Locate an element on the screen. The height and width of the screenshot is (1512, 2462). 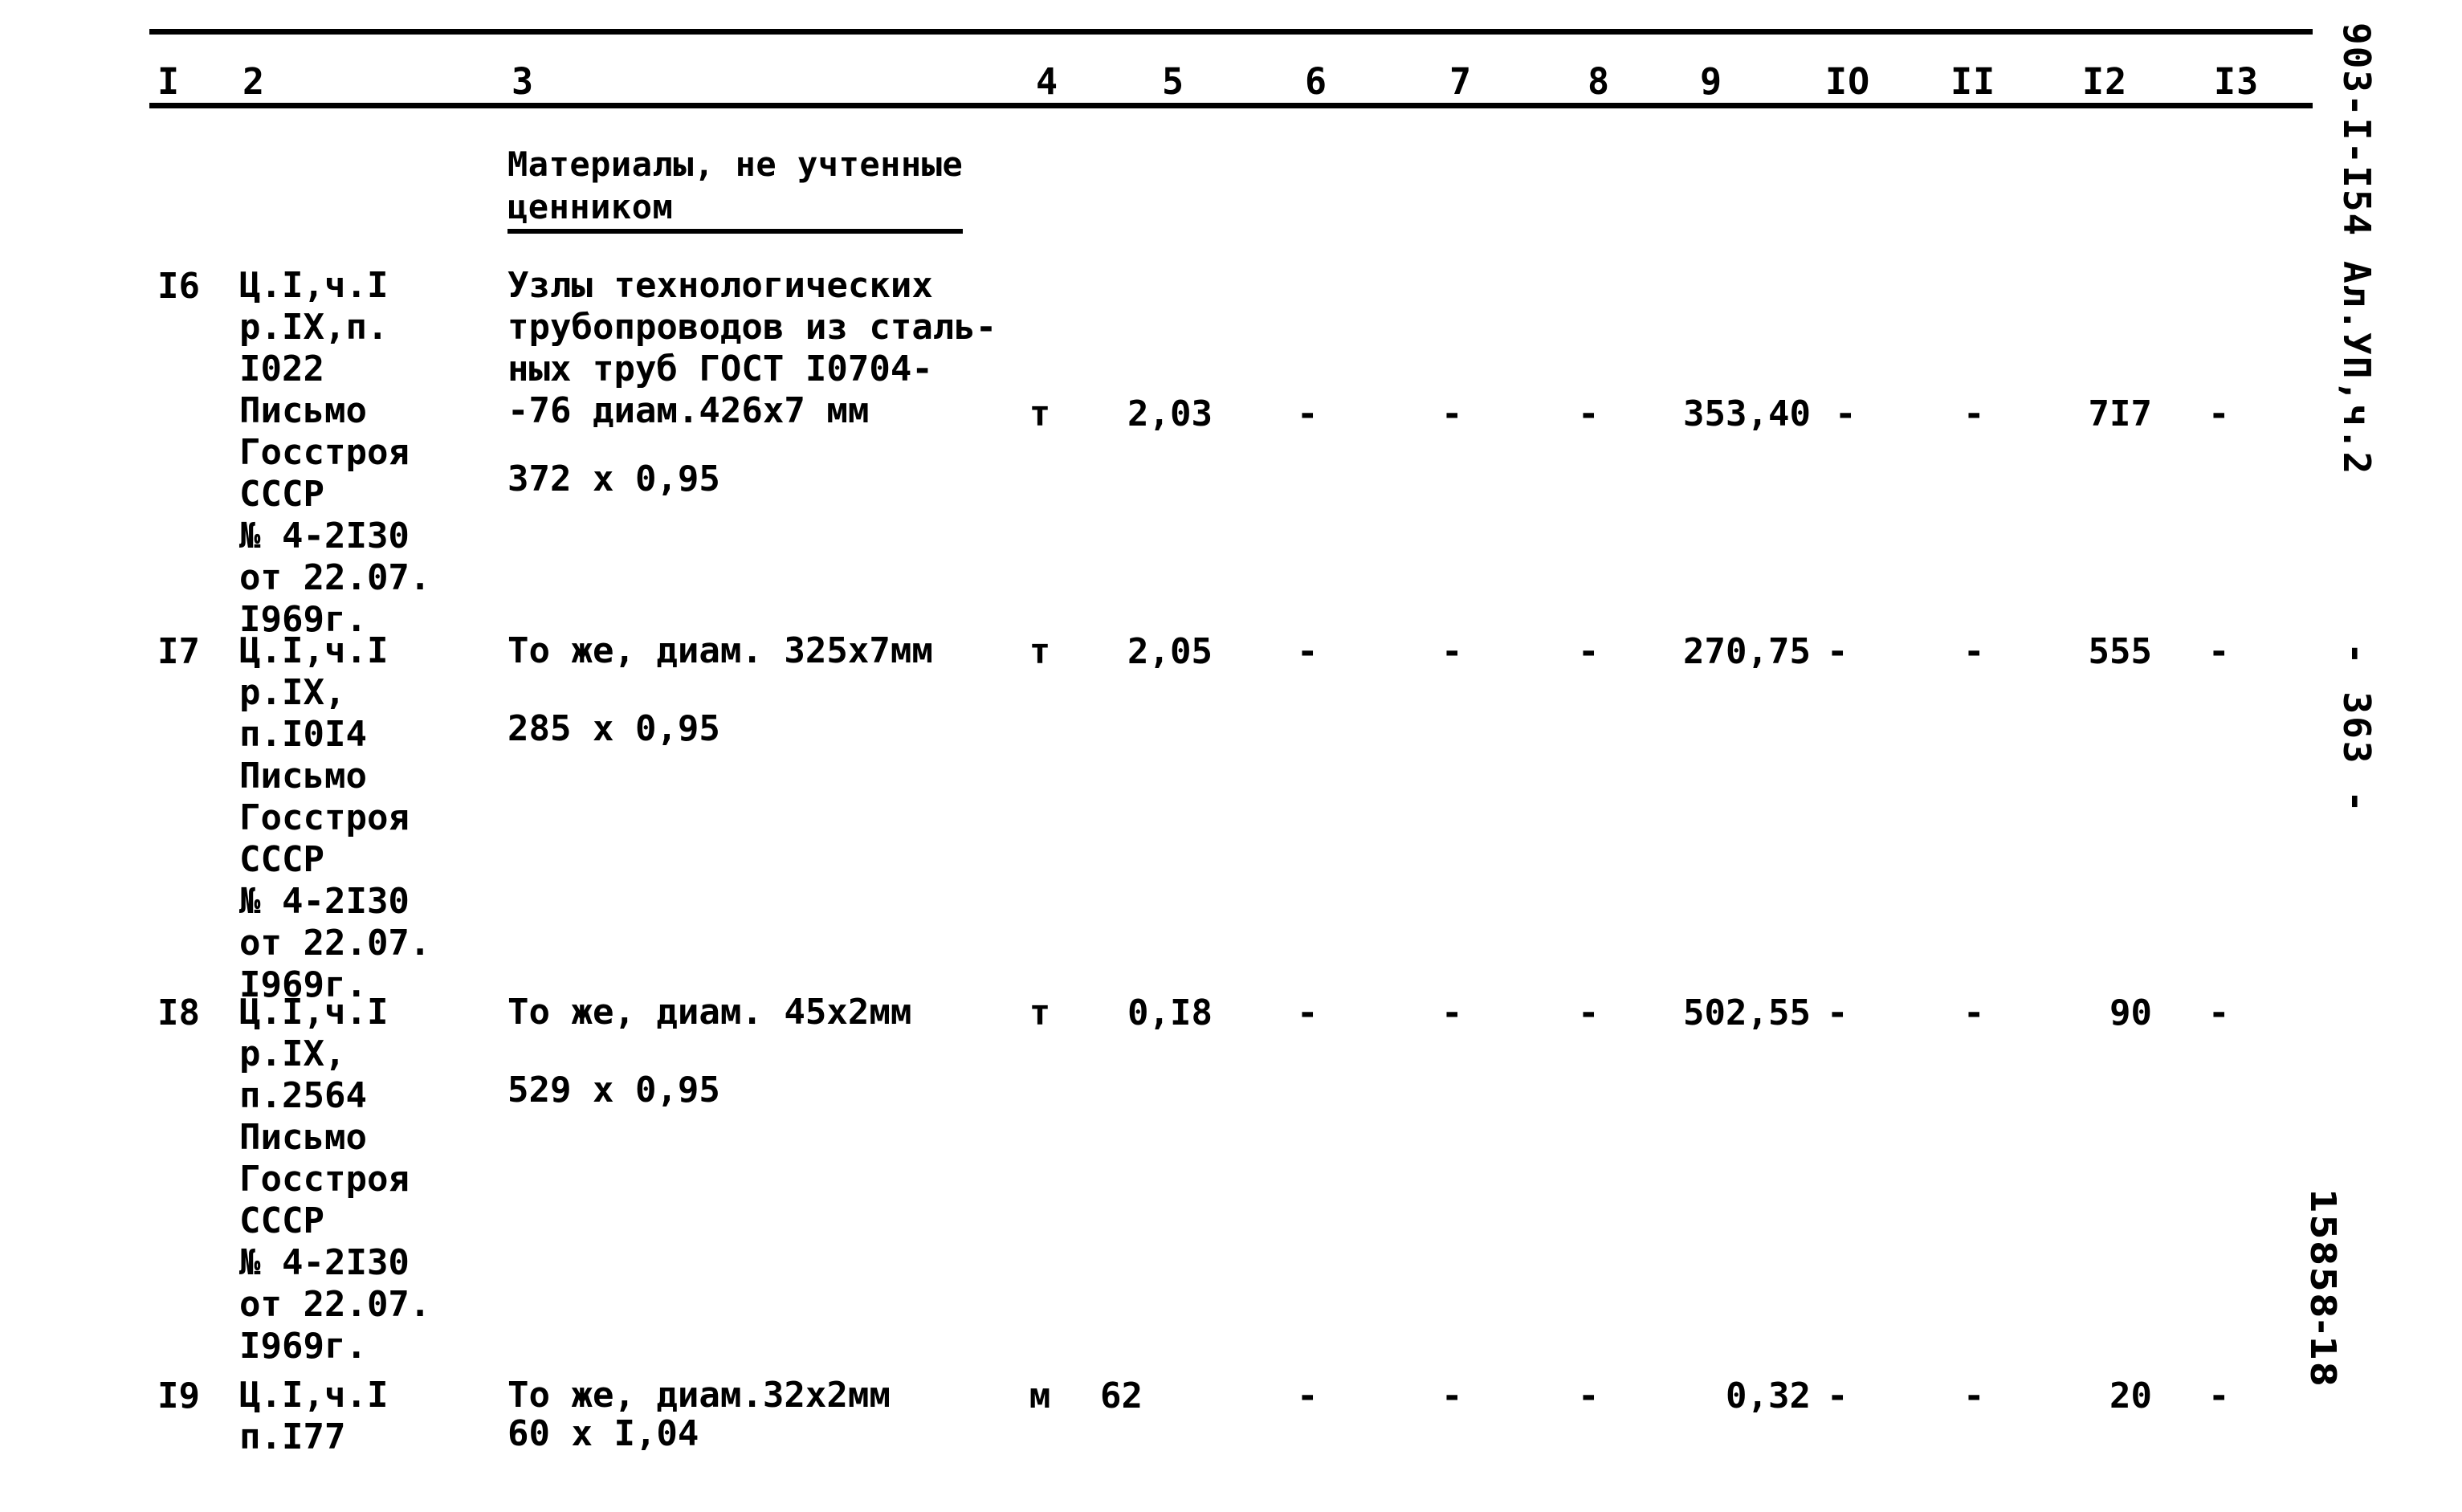
column-header-3: 3 is located at coordinates (523, 82).